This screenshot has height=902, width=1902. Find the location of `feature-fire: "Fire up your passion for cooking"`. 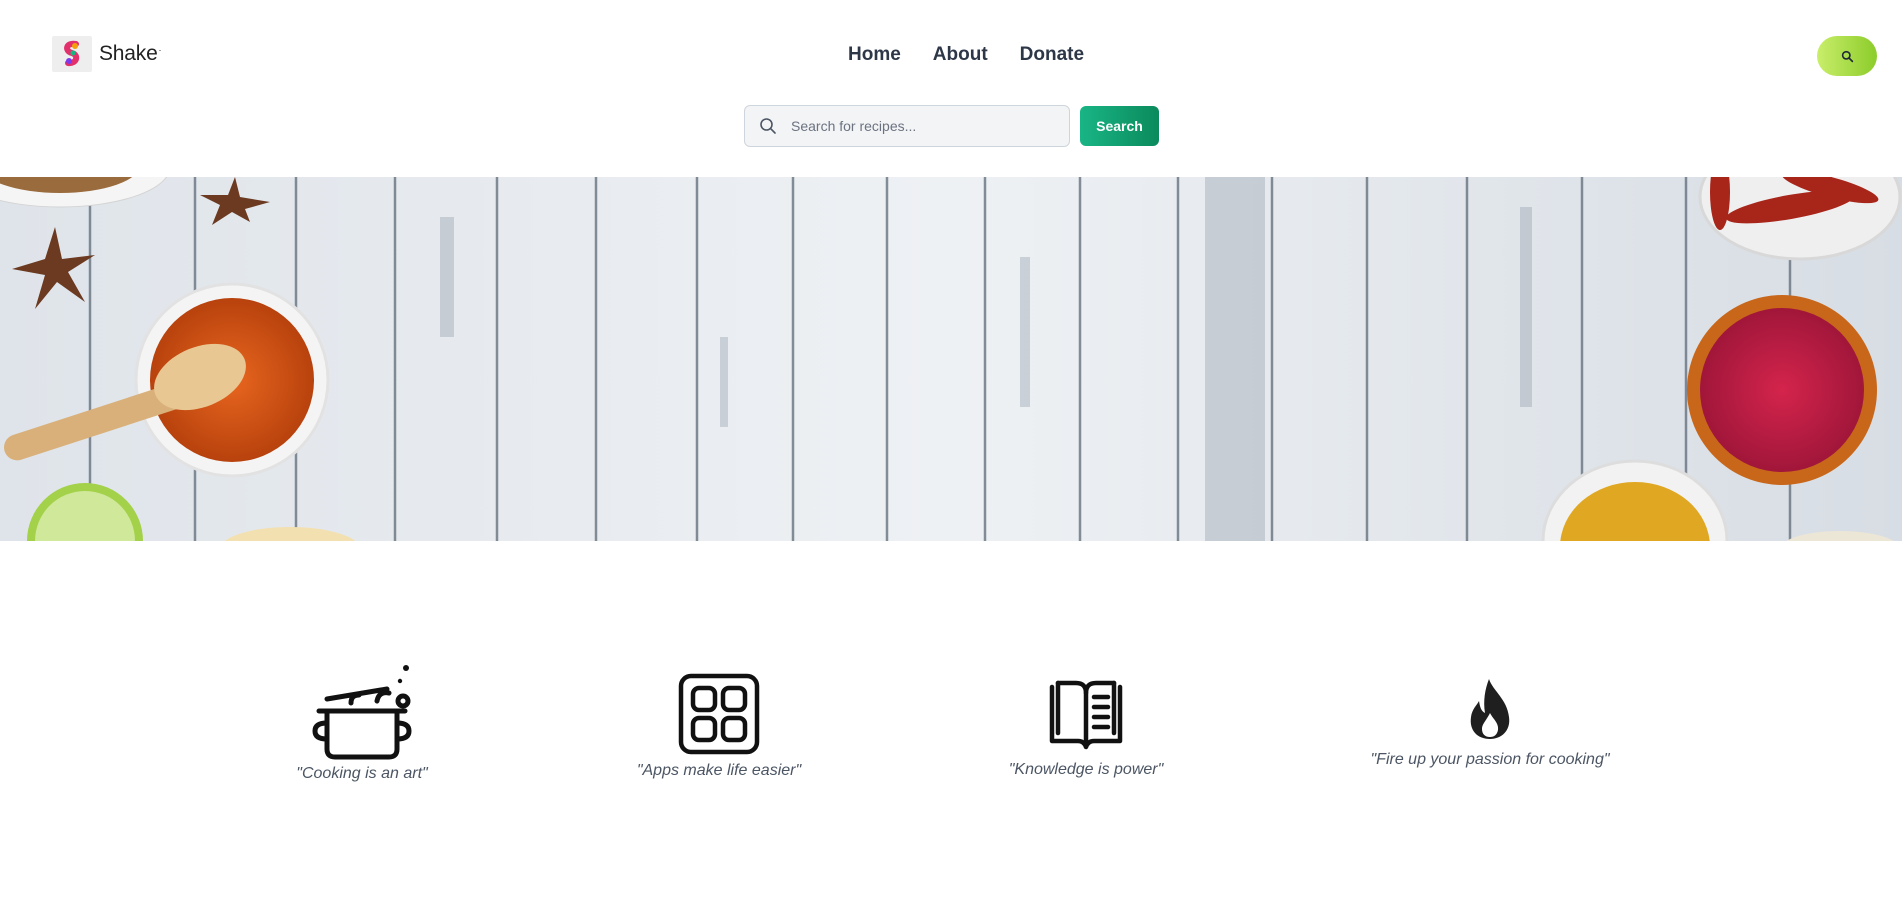

feature-fire: "Fire up your passion for cooking" is located at coordinates (1490, 723).